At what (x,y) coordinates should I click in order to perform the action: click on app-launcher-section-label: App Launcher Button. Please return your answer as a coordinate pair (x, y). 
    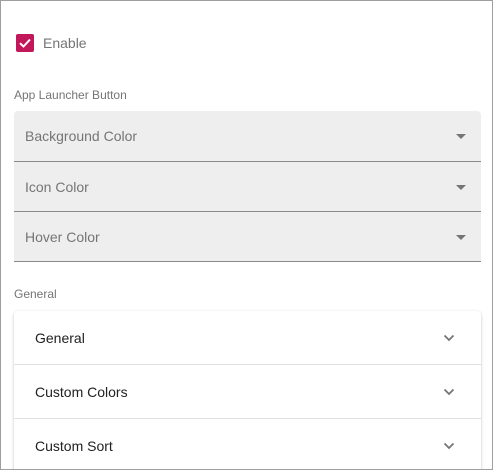
    Looking at the image, I should click on (70, 95).